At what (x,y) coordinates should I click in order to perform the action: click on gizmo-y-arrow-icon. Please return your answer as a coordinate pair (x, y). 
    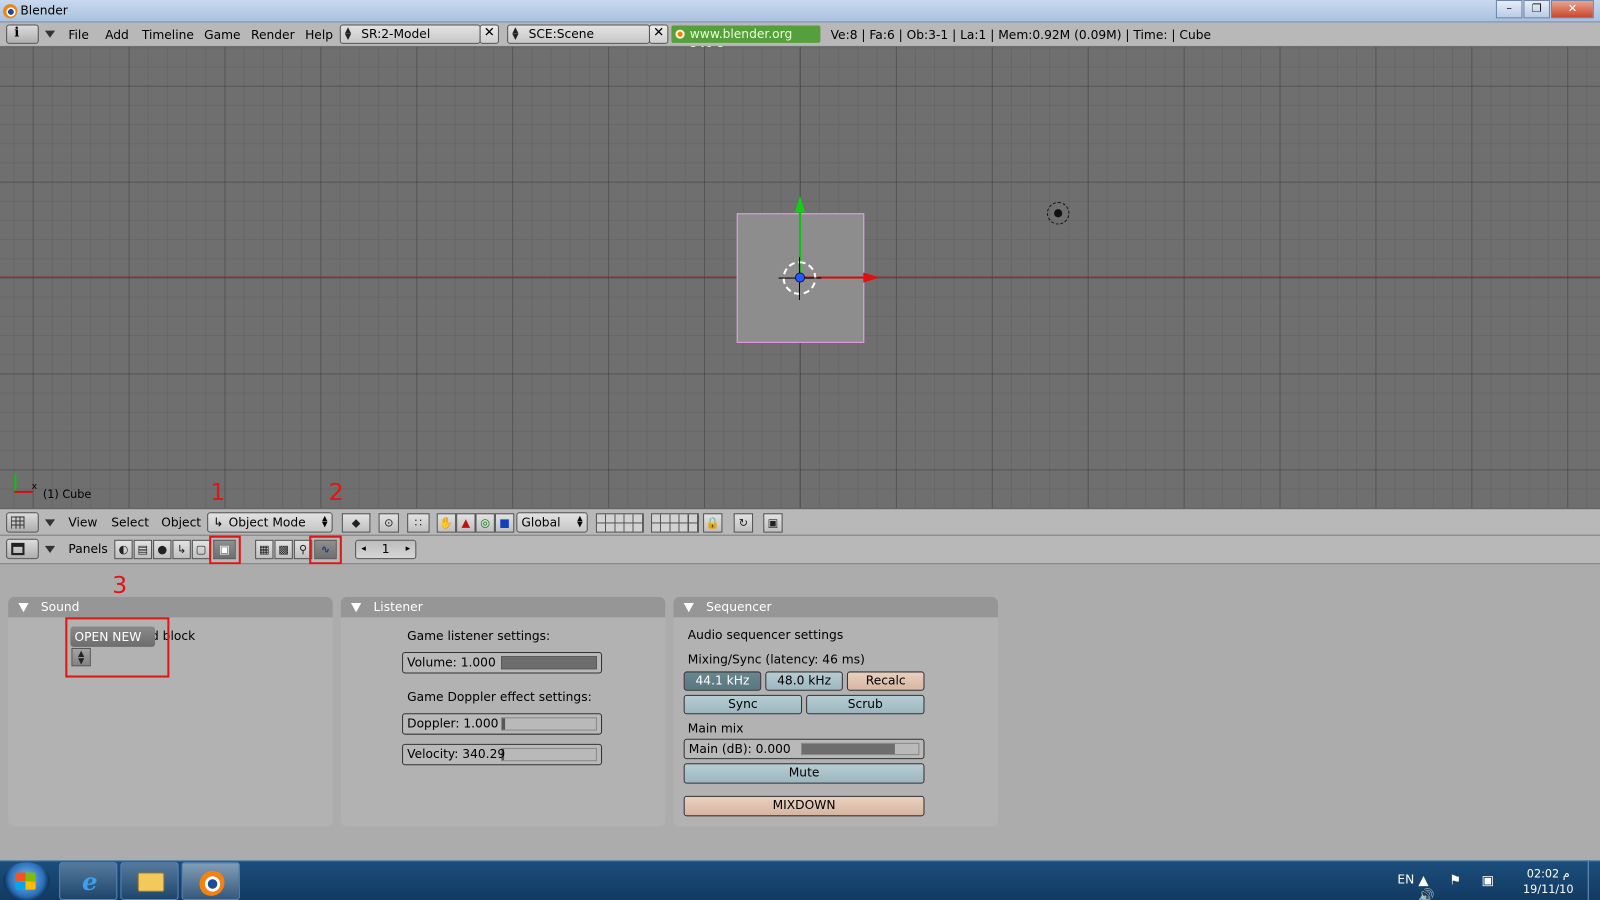
    Looking at the image, I should click on (800, 204).